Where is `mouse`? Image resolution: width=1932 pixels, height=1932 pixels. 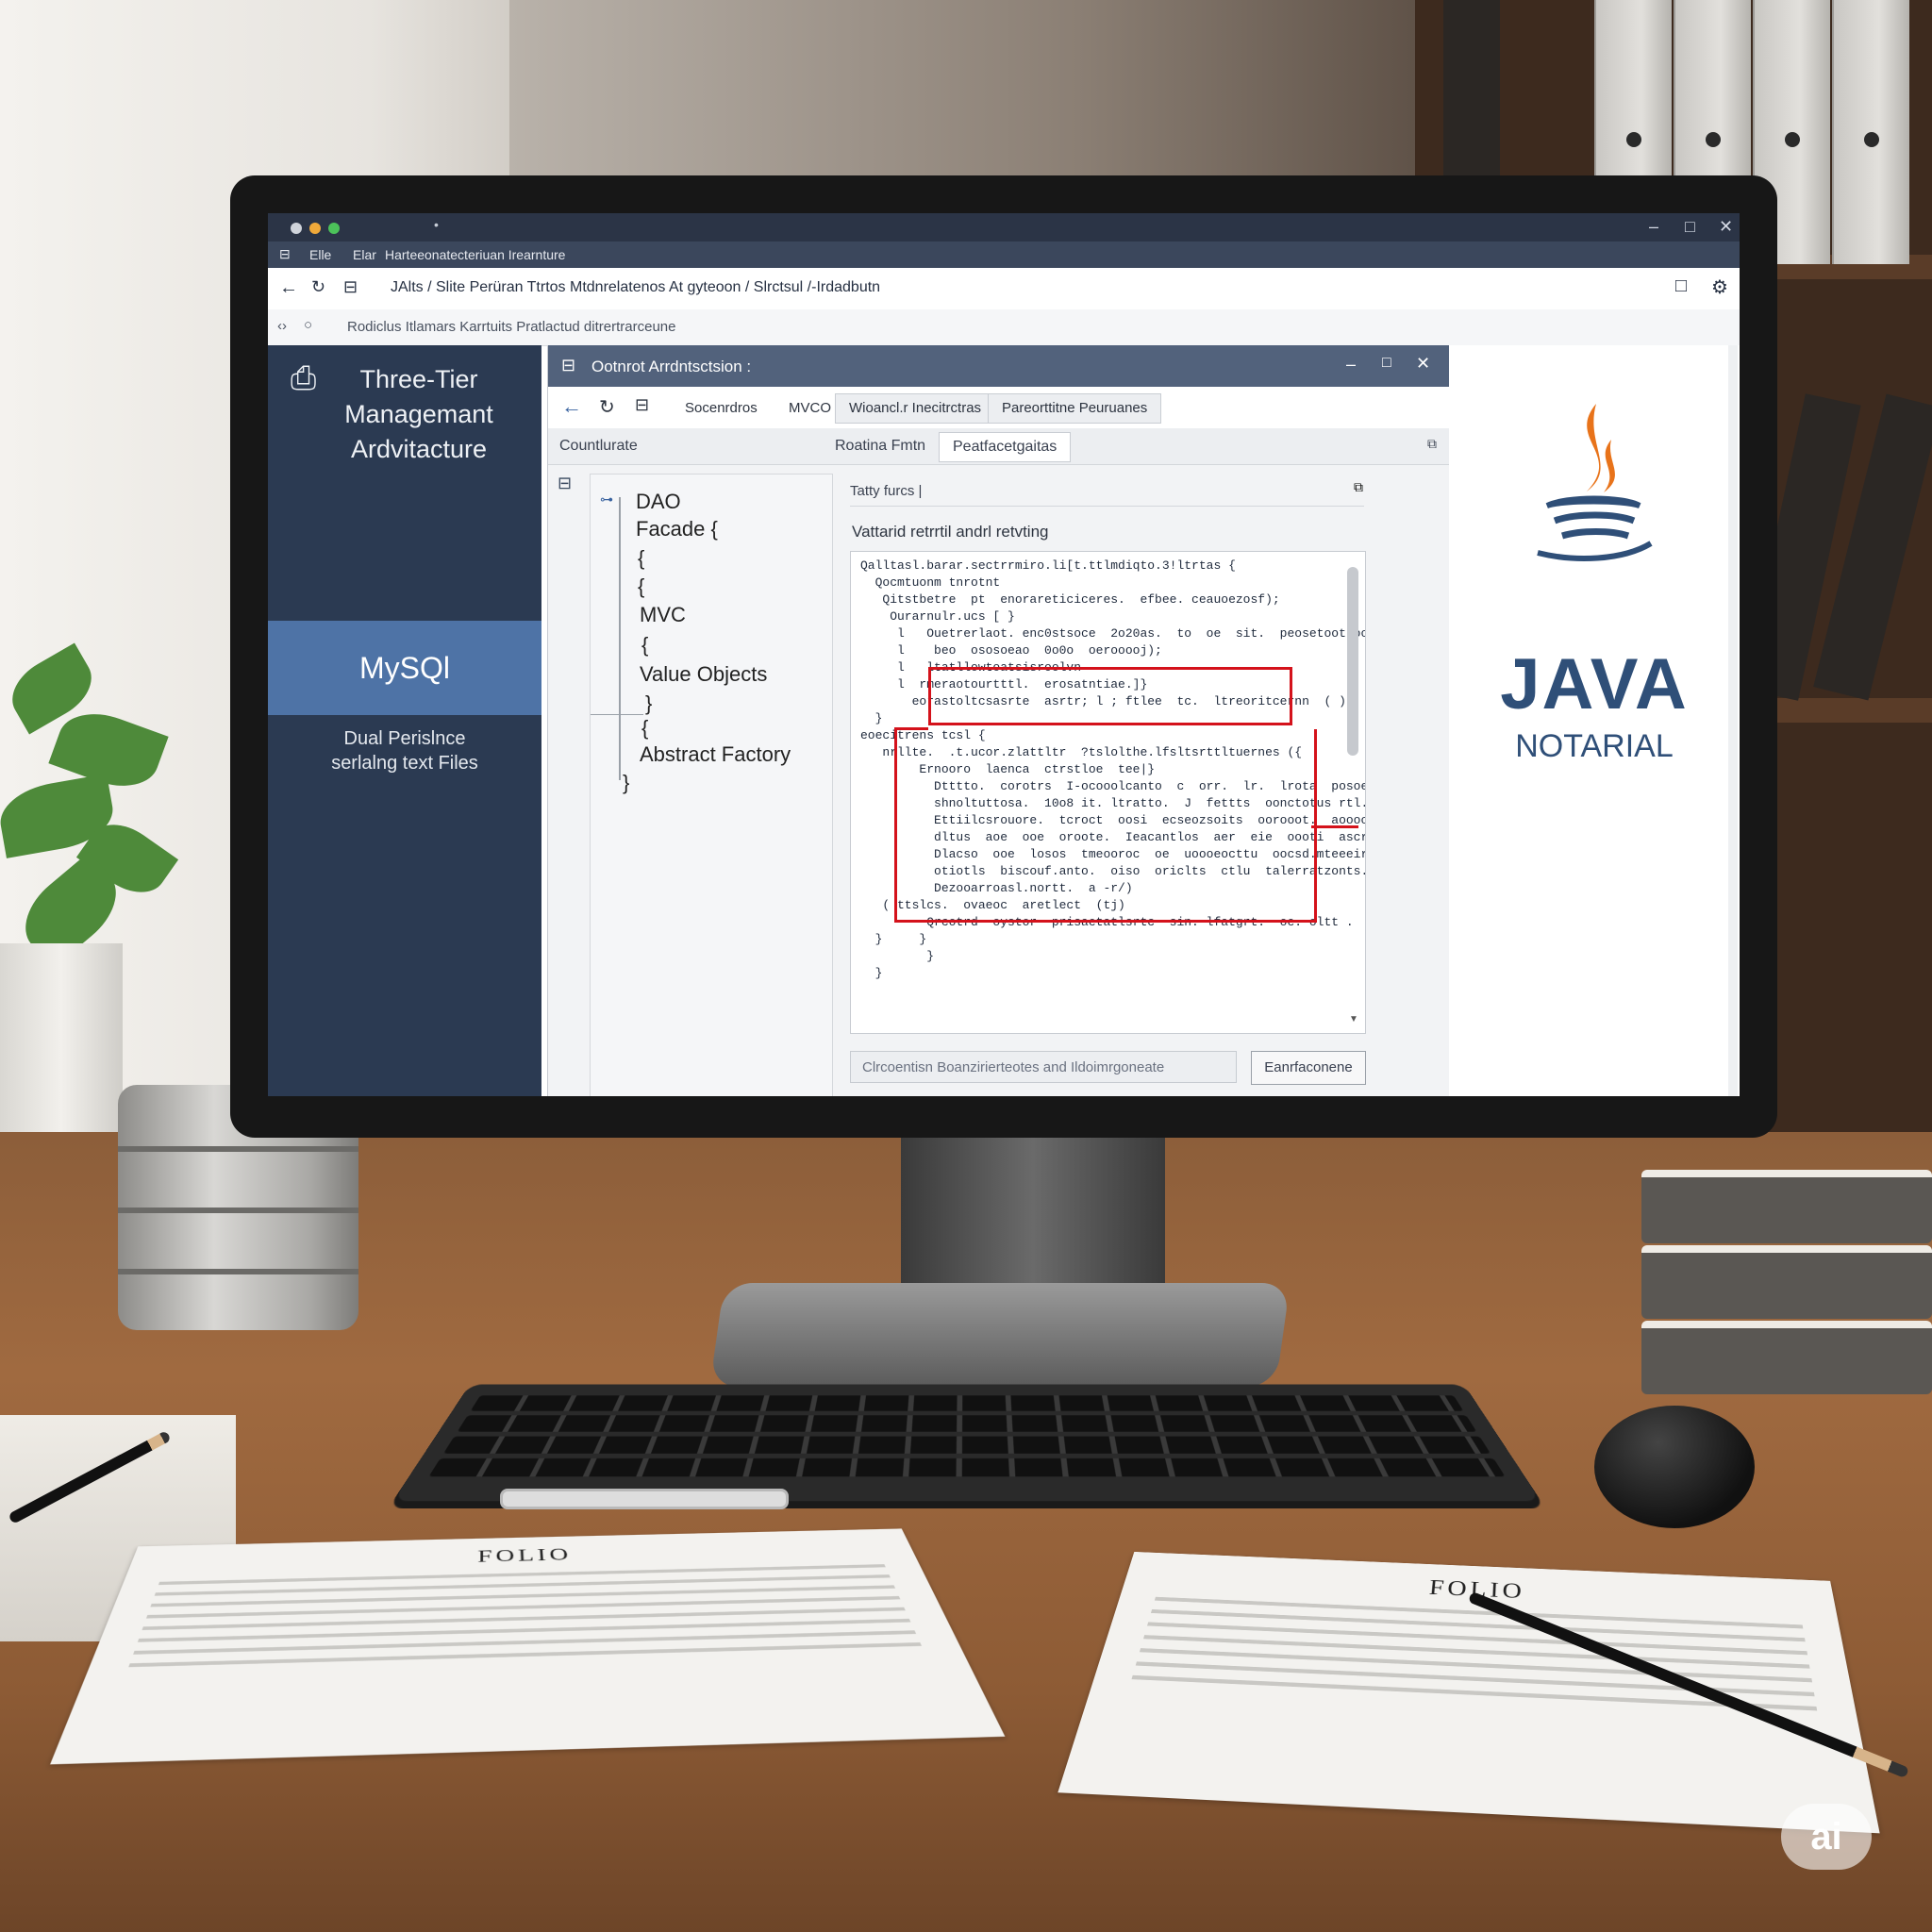 mouse is located at coordinates (1674, 1467).